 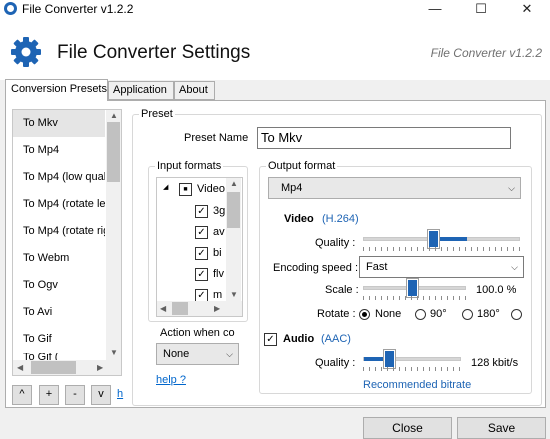 What do you see at coordinates (388, 314) in the screenshot?
I see `rotate-none-label: None` at bounding box center [388, 314].